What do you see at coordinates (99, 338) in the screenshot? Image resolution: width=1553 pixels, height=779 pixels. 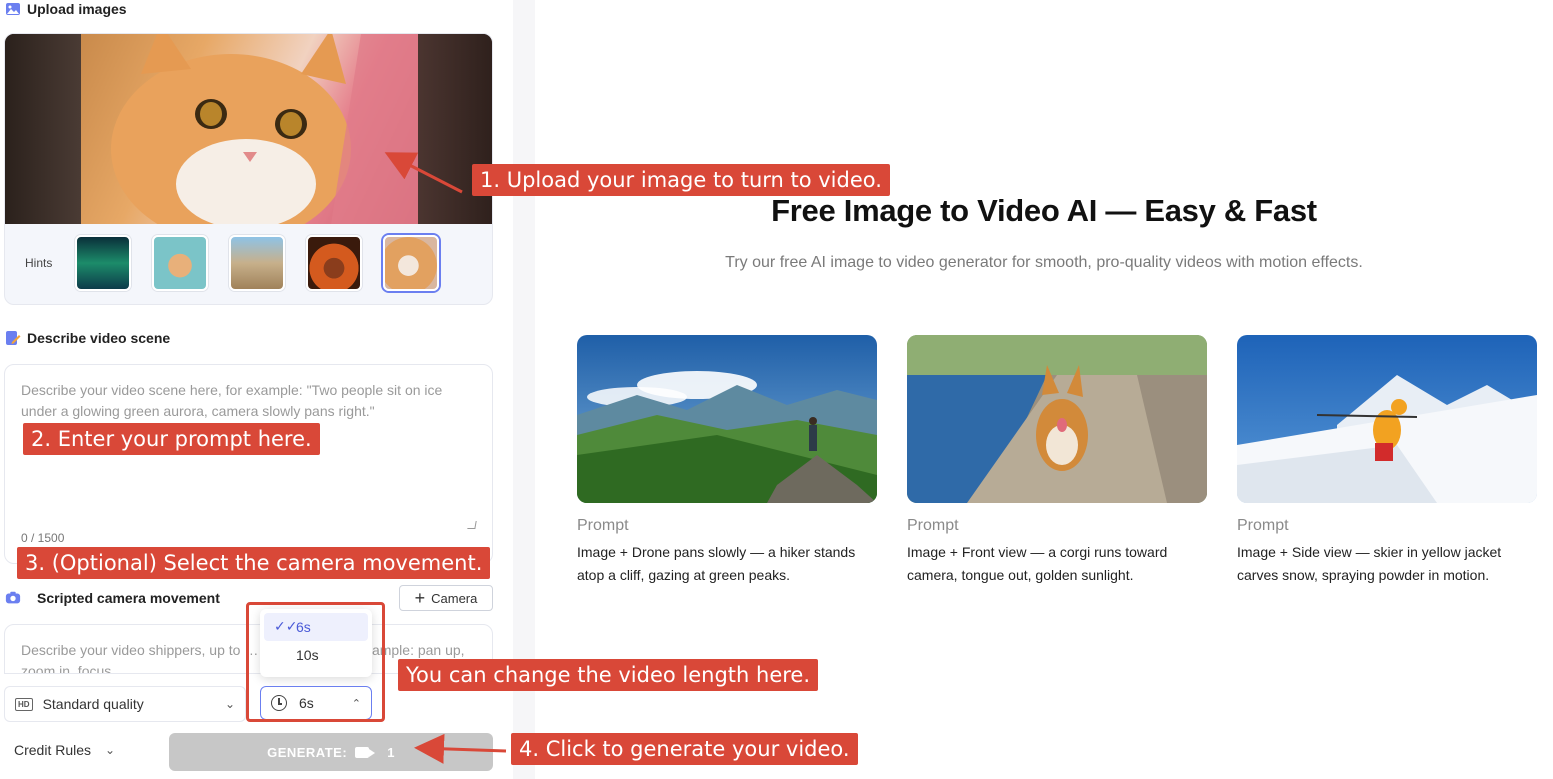 I see `describe-title-text: Describe video scene` at bounding box center [99, 338].